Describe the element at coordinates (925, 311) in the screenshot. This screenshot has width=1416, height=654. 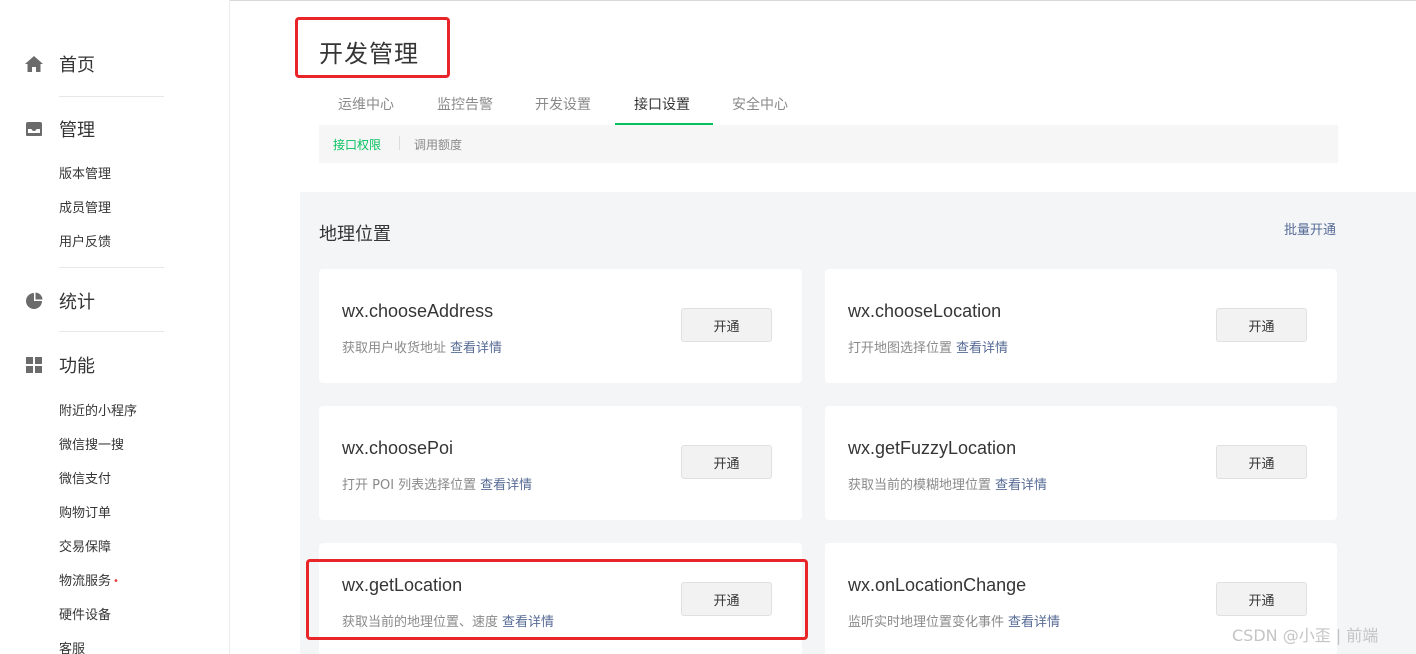
I see `api-name: wx.chooseLocation` at that location.